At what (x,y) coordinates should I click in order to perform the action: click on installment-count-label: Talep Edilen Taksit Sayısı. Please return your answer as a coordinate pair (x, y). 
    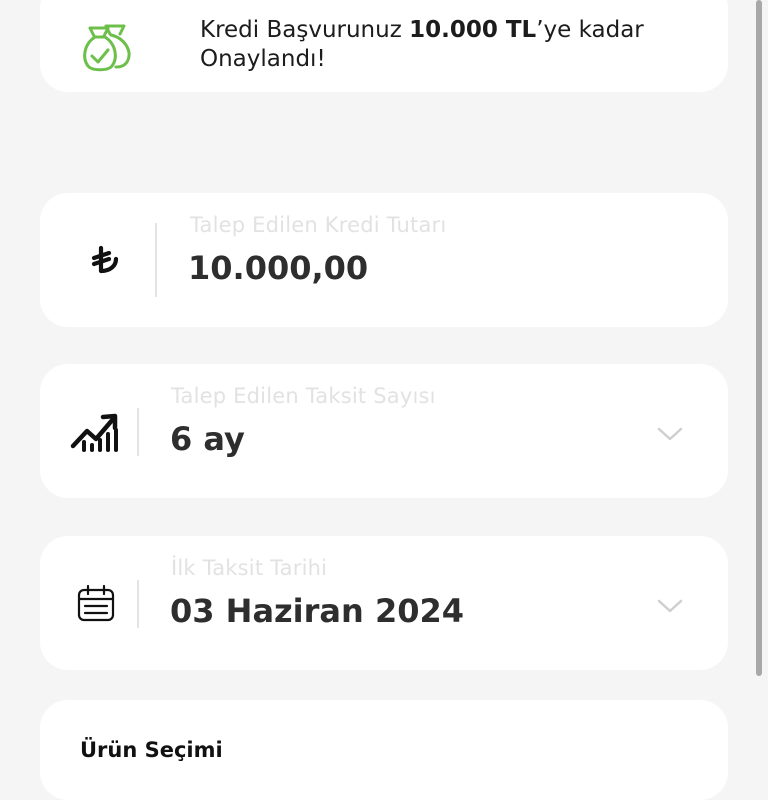
    Looking at the image, I should click on (303, 396).